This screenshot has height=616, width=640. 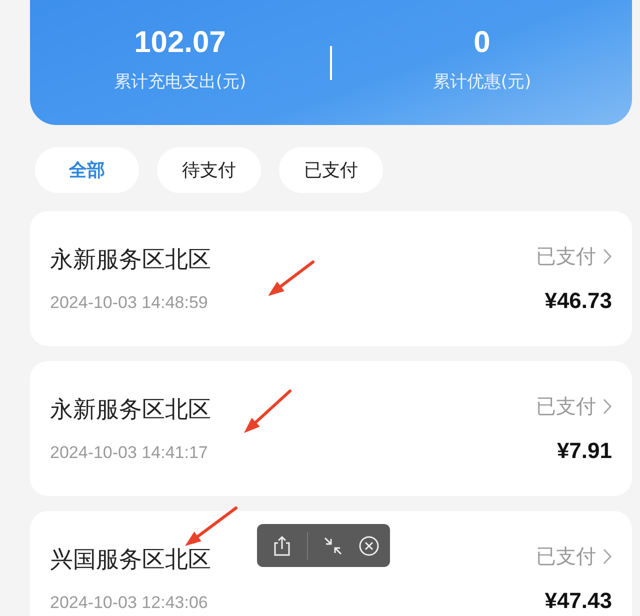 I want to click on station-name: 兴国服务区北区, so click(x=130, y=560).